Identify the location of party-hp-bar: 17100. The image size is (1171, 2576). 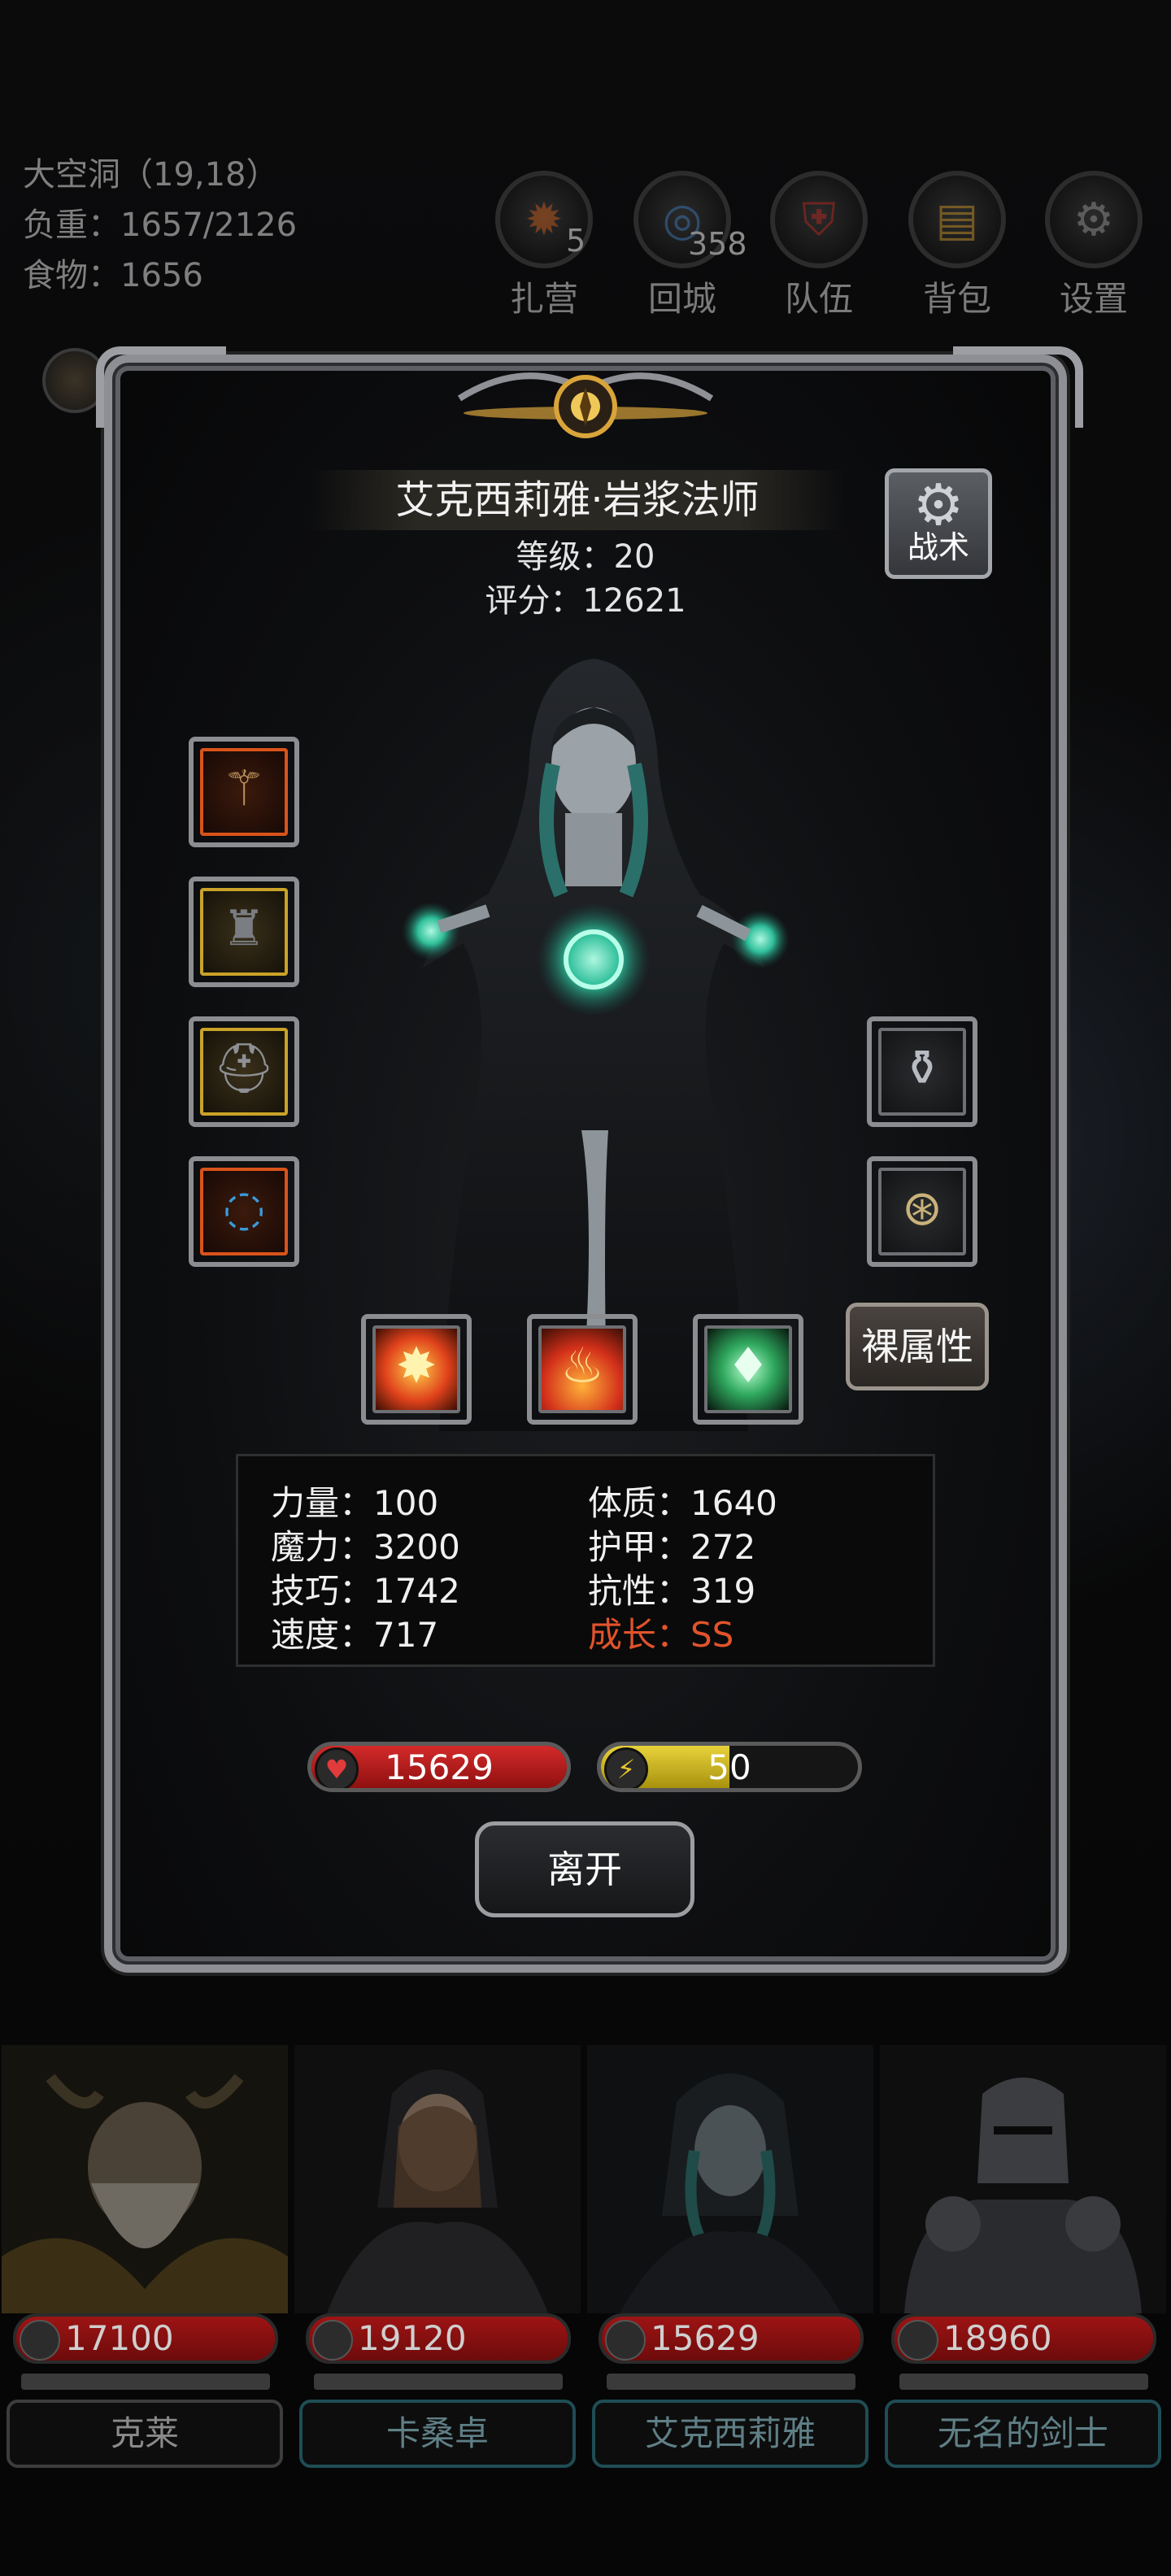
(146, 2339).